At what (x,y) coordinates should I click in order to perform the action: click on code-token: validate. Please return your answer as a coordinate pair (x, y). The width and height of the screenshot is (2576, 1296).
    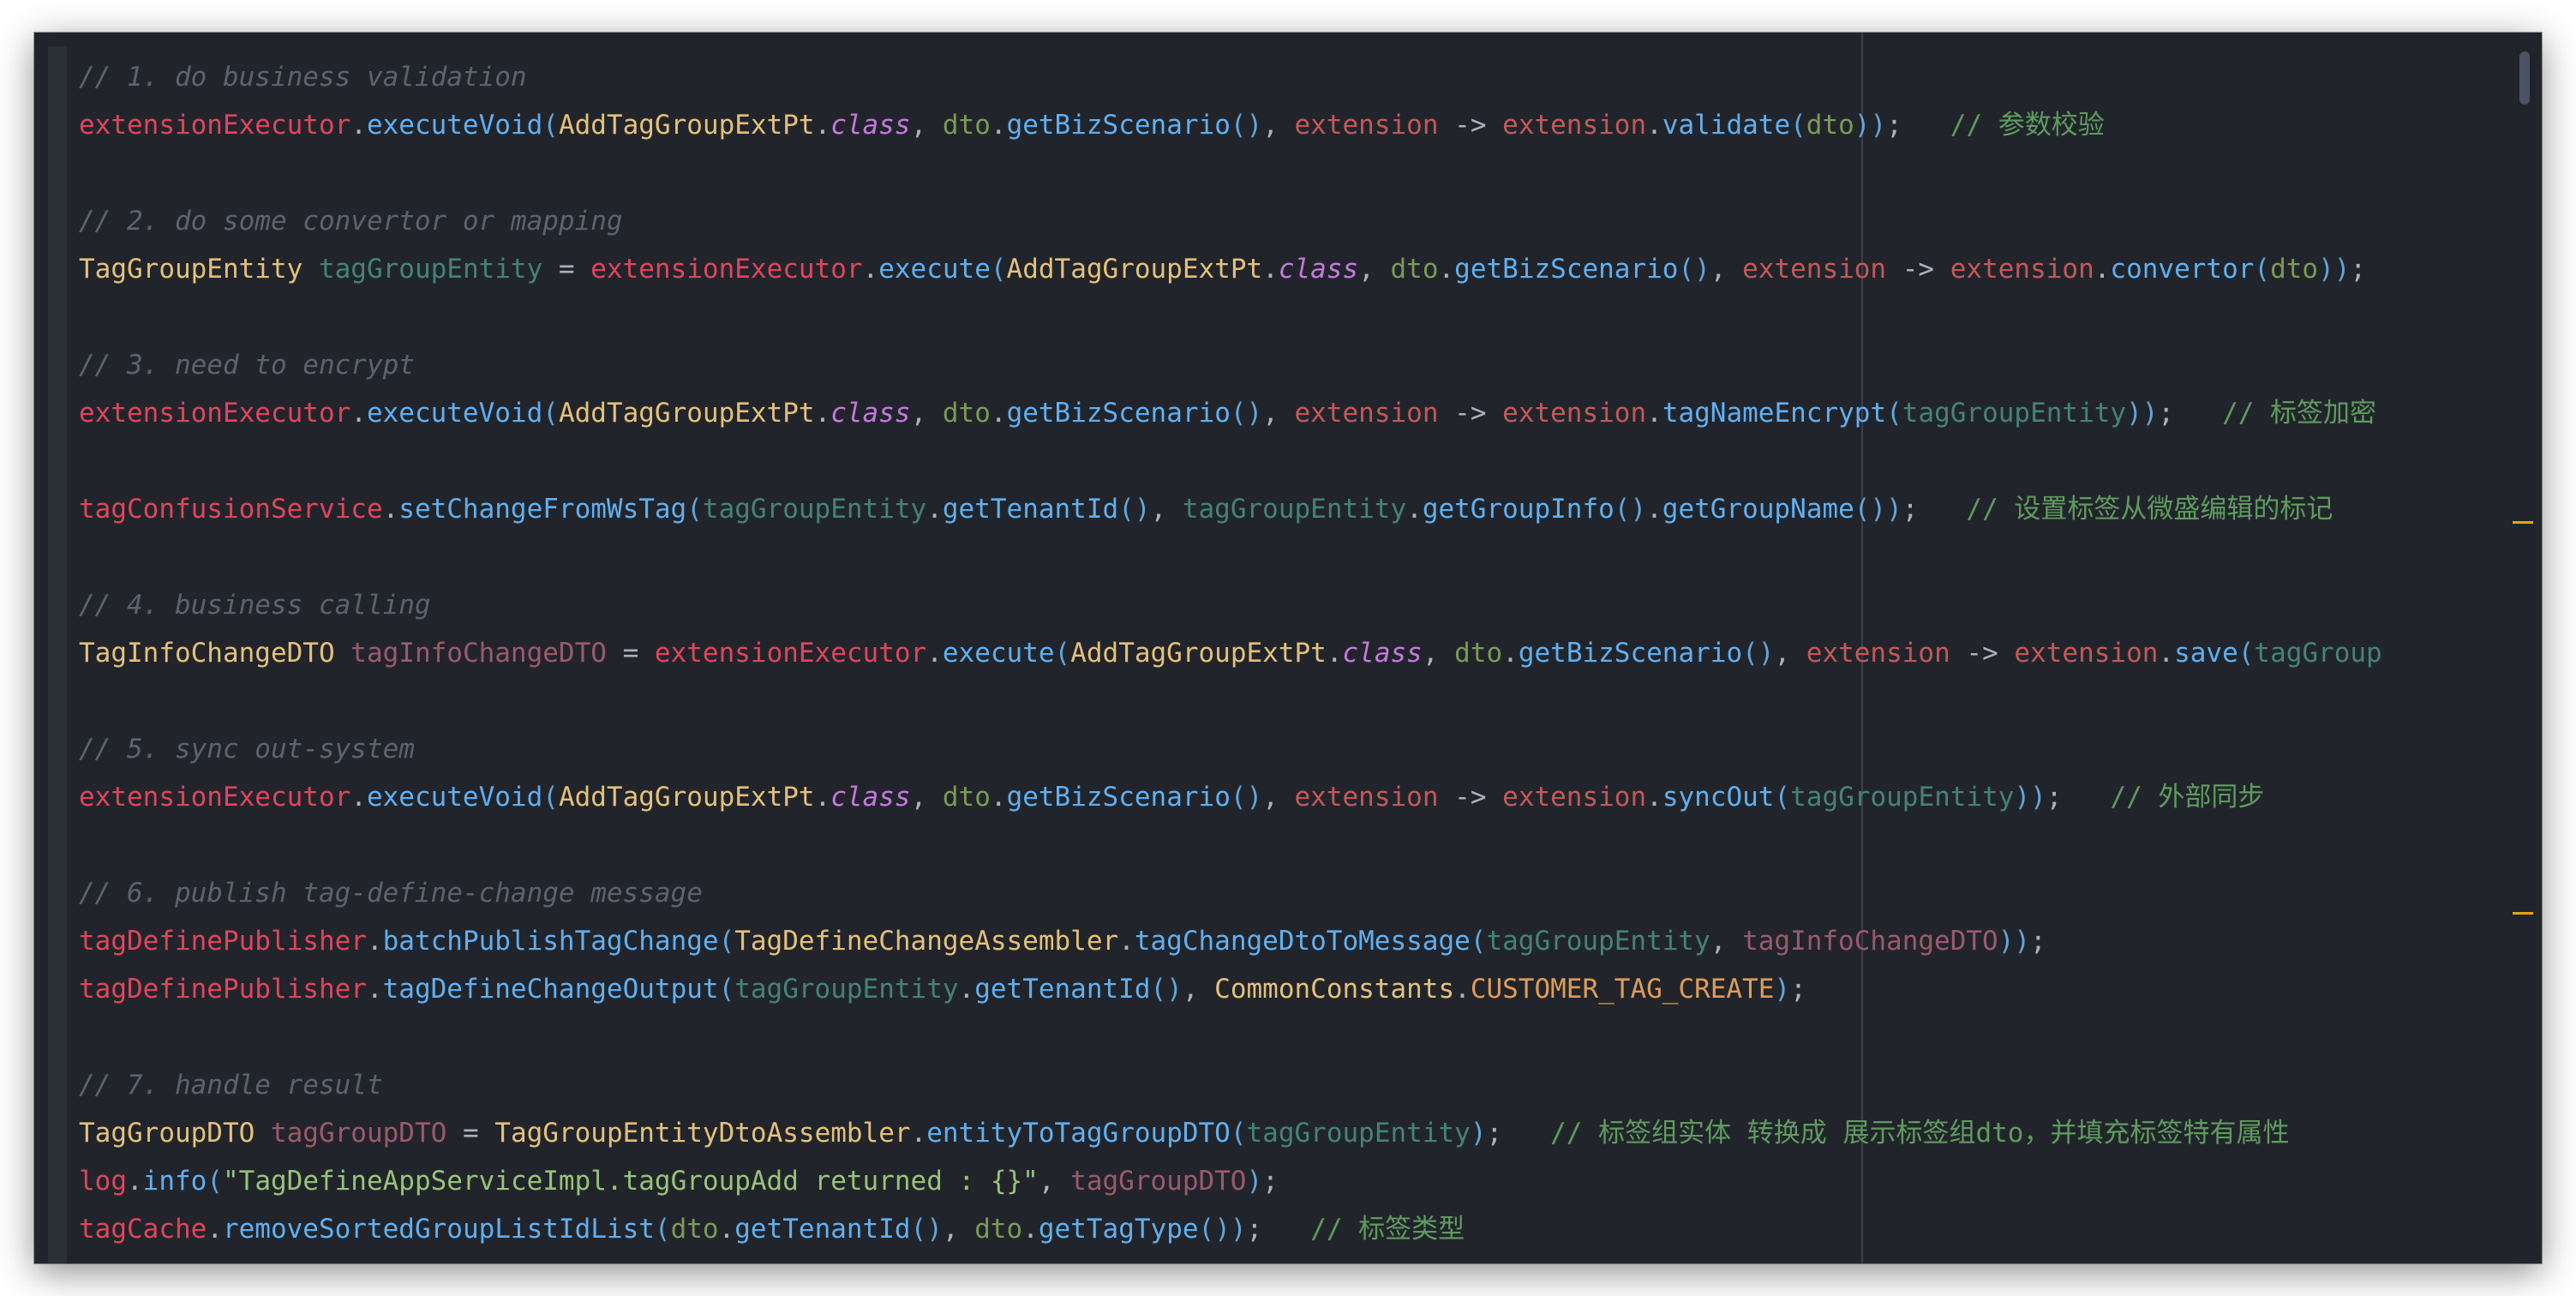
    Looking at the image, I should click on (1726, 126).